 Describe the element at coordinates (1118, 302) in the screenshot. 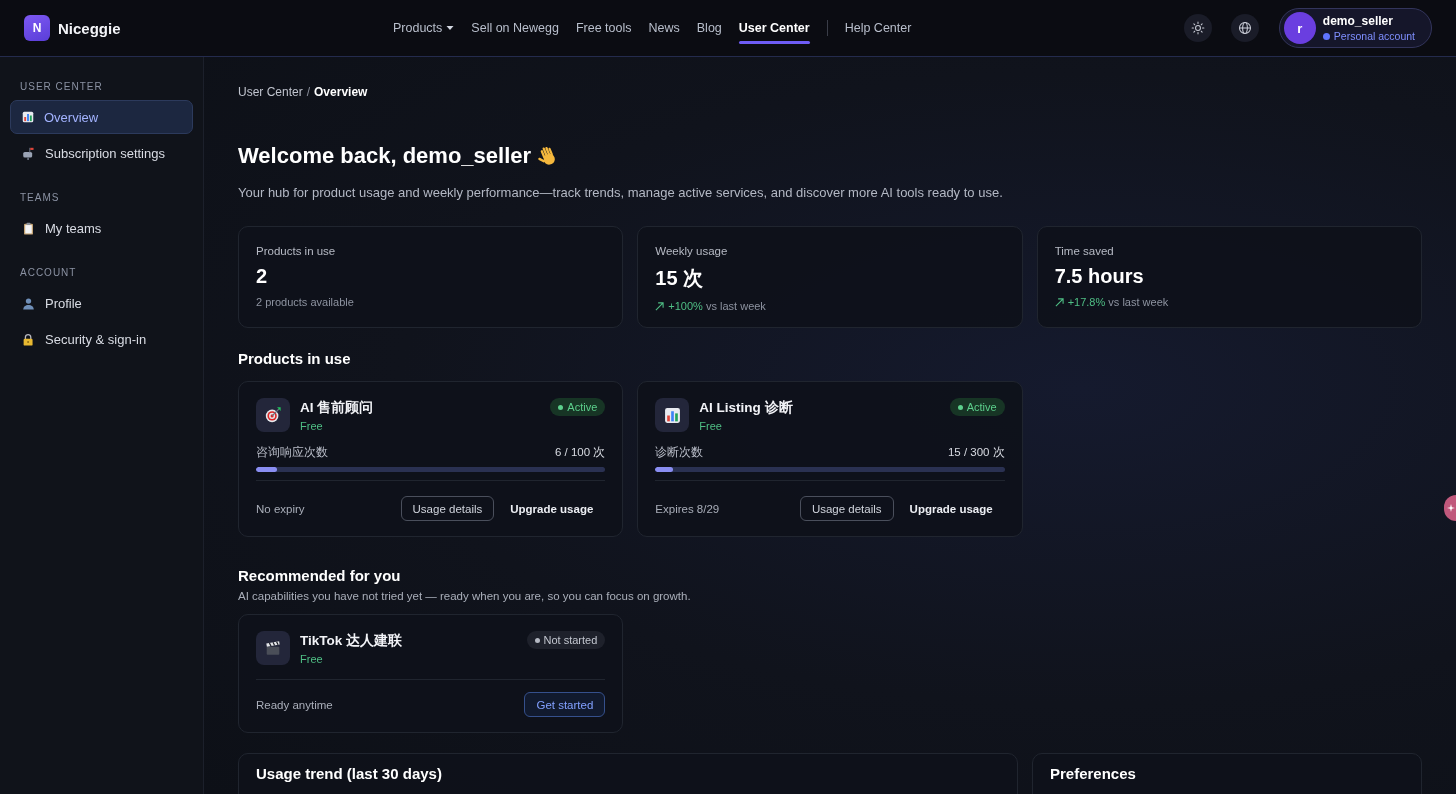

I see `stat-note: +17.8% vs last week` at that location.